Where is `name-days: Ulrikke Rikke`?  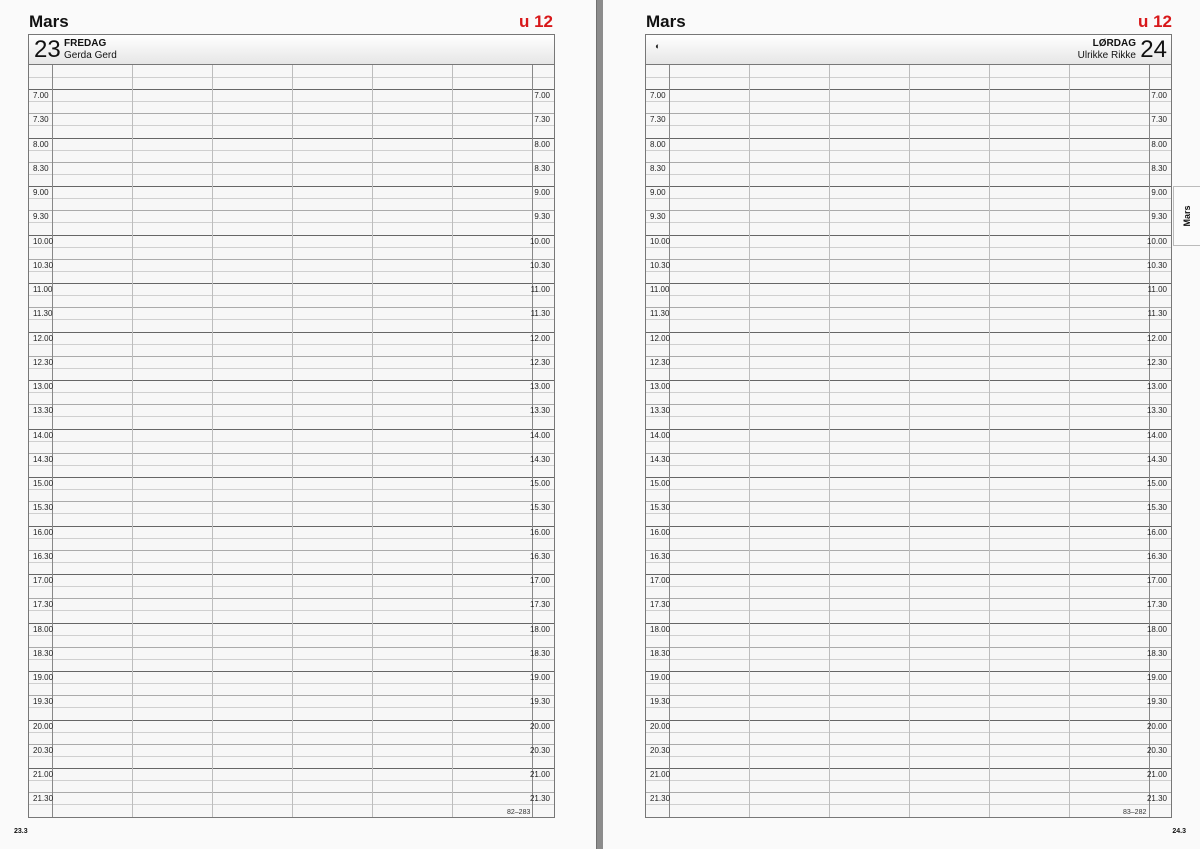
name-days: Ulrikke Rikke is located at coordinates (1106, 55).